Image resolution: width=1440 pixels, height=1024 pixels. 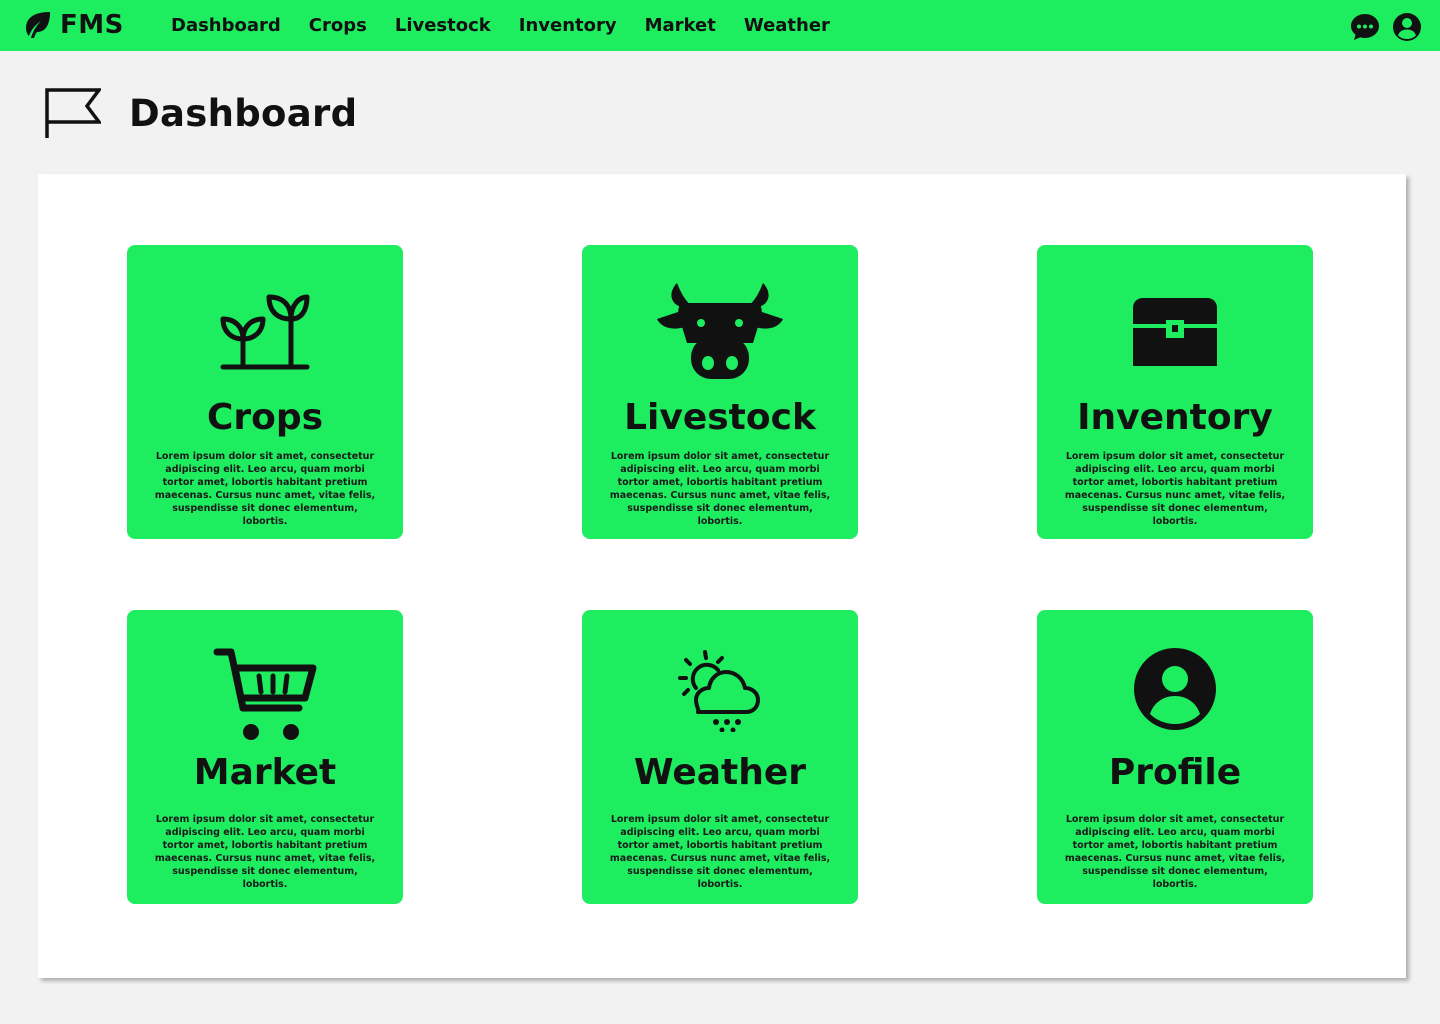 What do you see at coordinates (720, 772) in the screenshot?
I see `card-title: Weather` at bounding box center [720, 772].